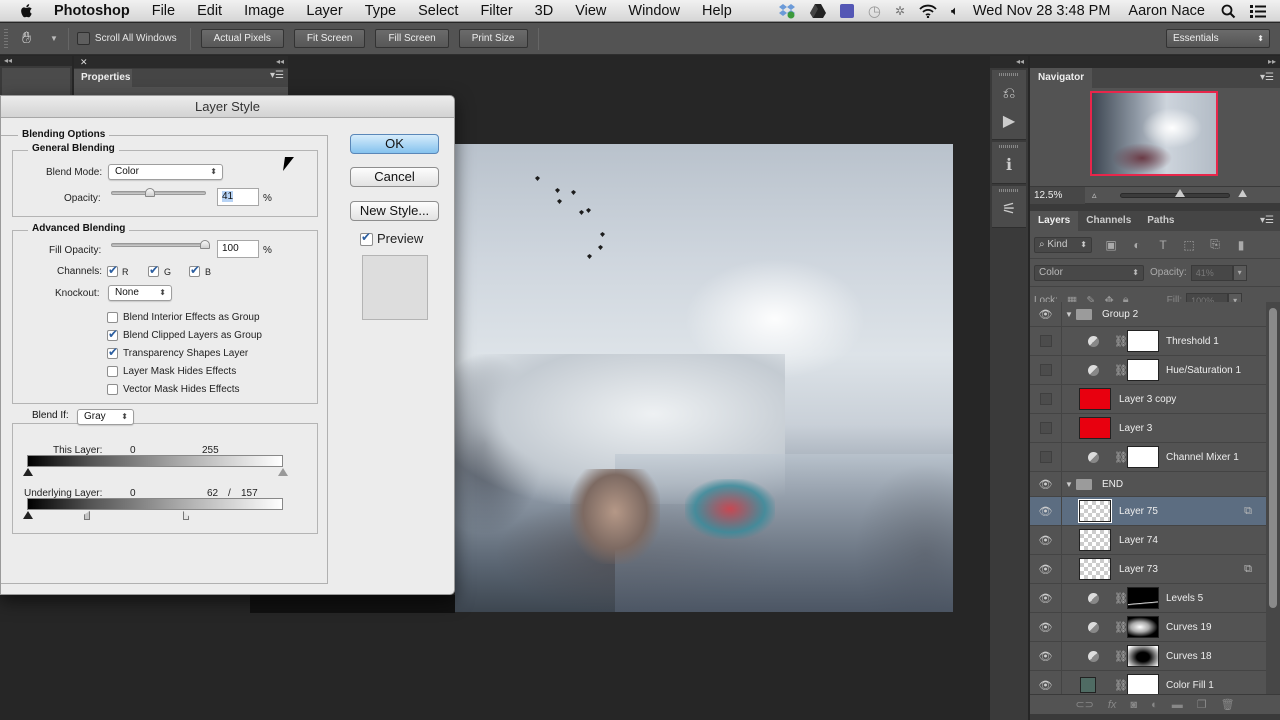 Image resolution: width=1280 pixels, height=720 pixels. What do you see at coordinates (1112, 484) in the screenshot?
I see `layer-name: END` at bounding box center [1112, 484].